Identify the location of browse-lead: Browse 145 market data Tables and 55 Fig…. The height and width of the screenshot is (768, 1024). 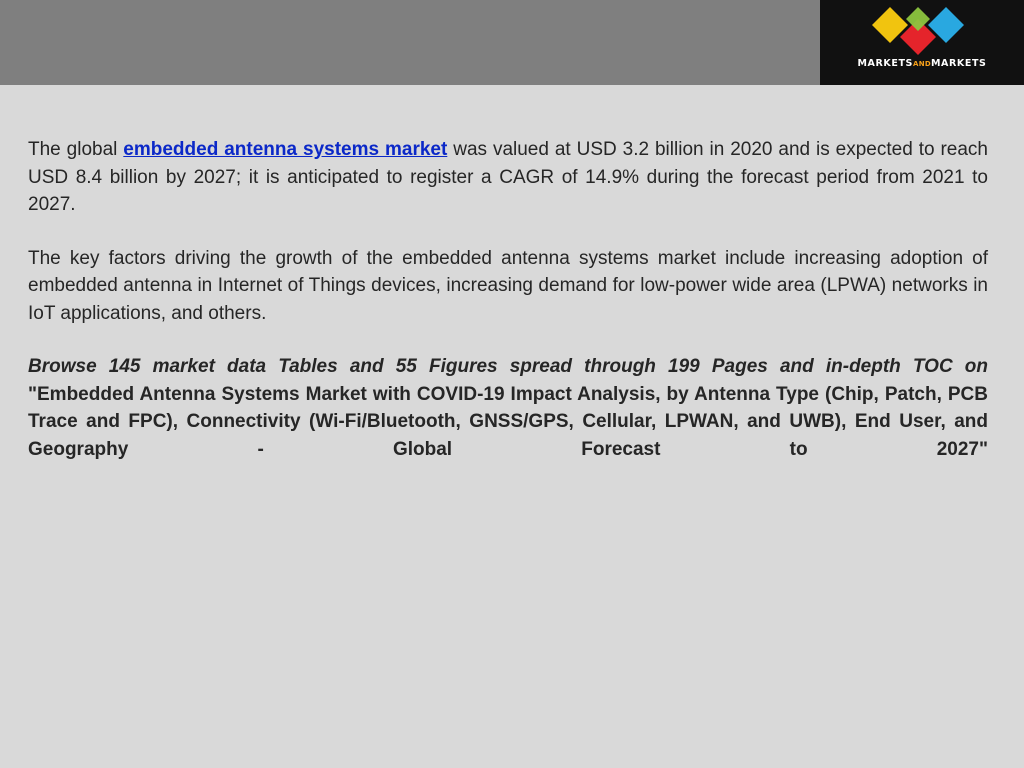
(508, 366).